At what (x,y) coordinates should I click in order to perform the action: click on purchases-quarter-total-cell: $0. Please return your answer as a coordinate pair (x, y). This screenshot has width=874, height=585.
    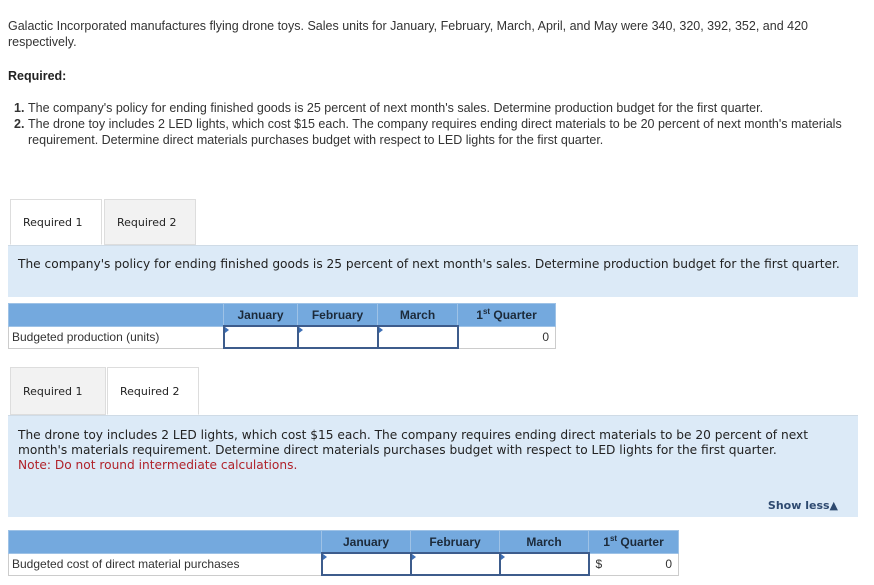
    Looking at the image, I should click on (633, 564).